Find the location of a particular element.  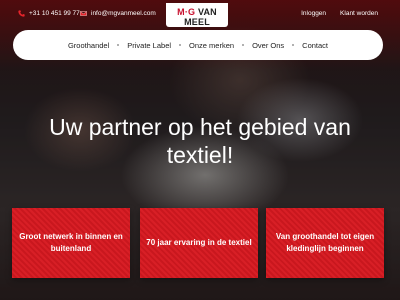

email-link: info@mgvanmeel.com is located at coordinates (118, 13).